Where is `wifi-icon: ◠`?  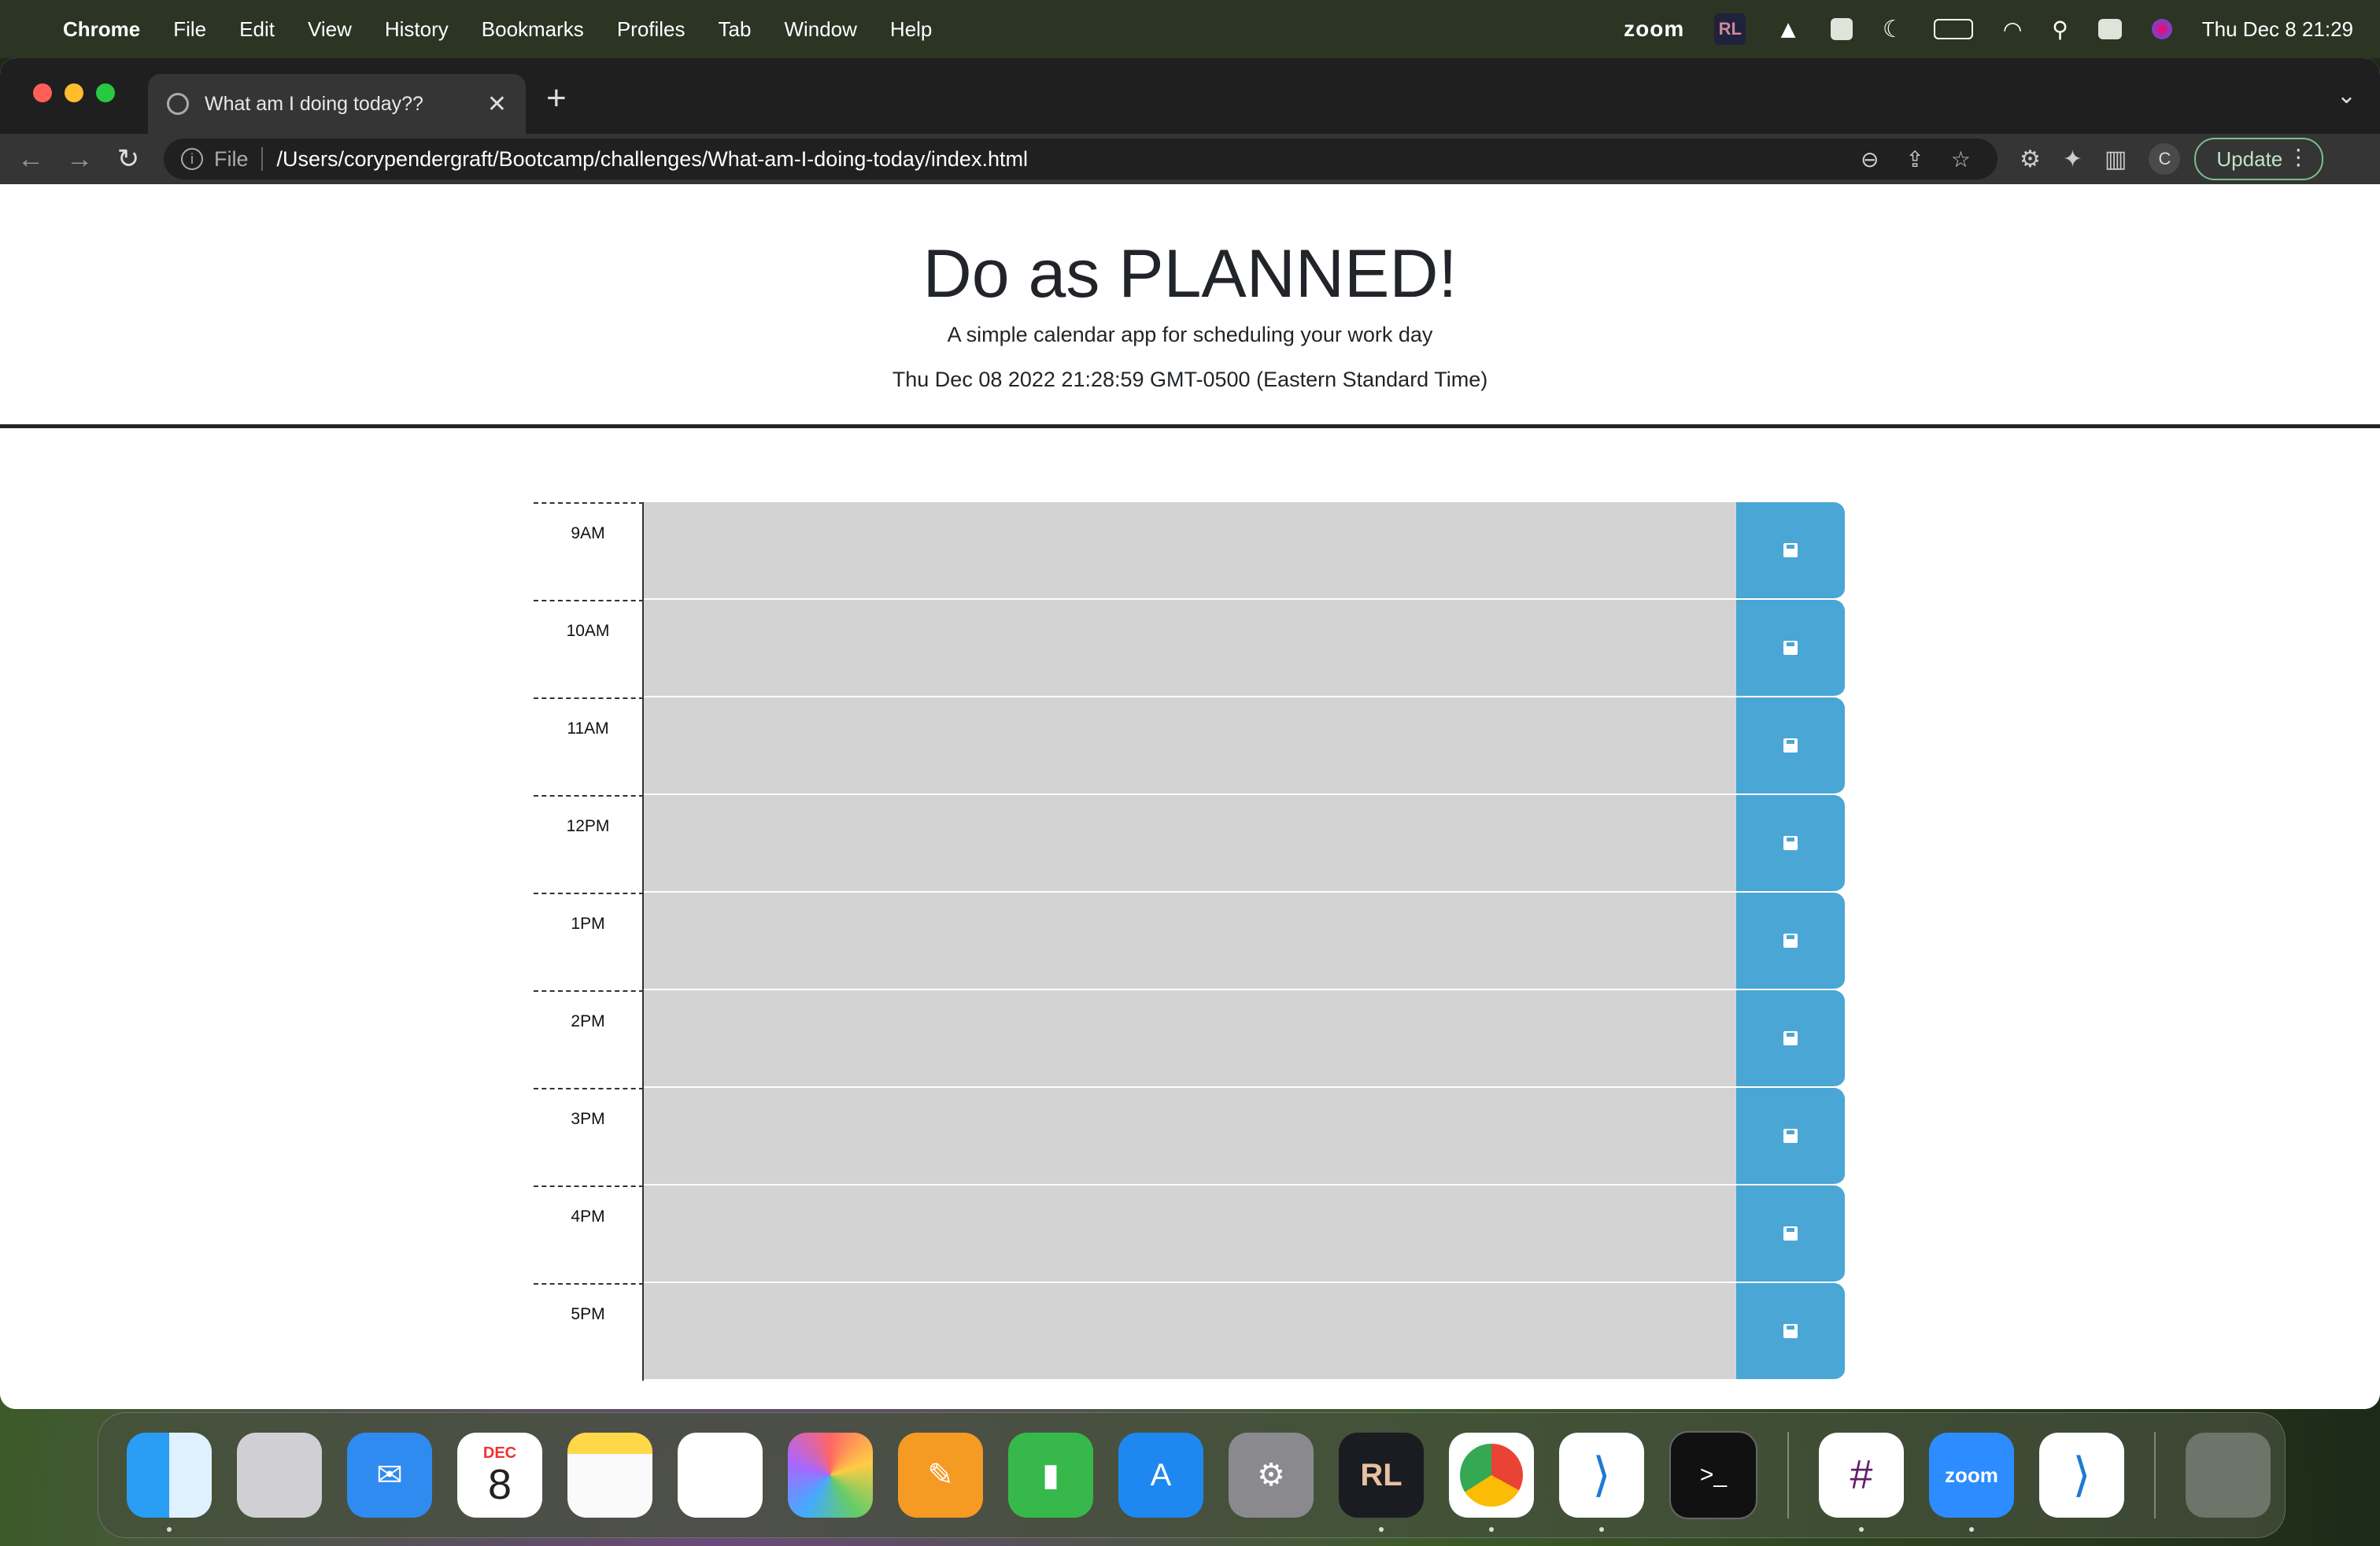
wifi-icon: ◠ is located at coordinates (2012, 30).